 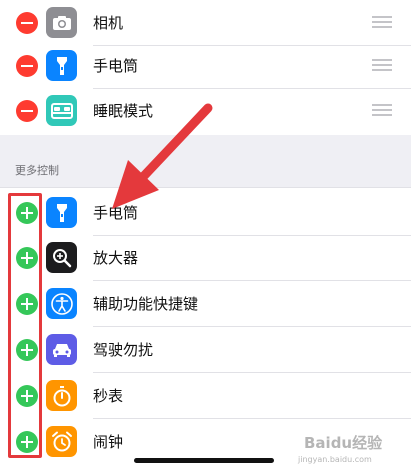 I want to click on home-indicator, so click(x=204, y=460).